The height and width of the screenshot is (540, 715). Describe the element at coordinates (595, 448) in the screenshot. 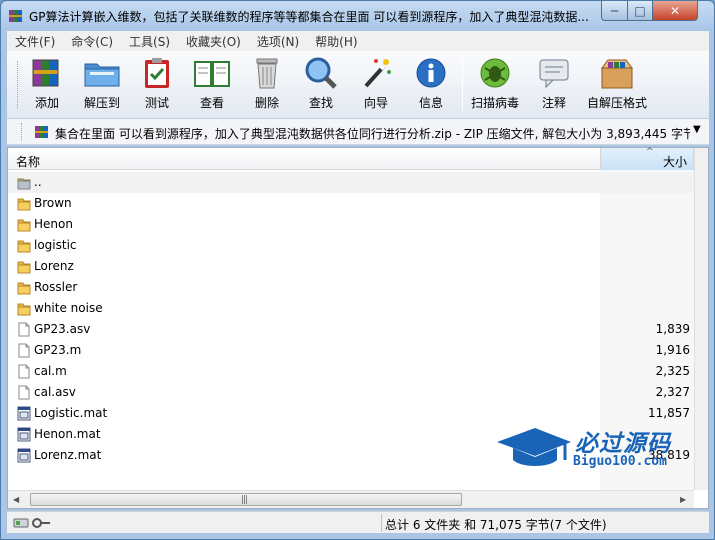

I see `watermark-logo: 必过源码 Biguo100.com` at that location.